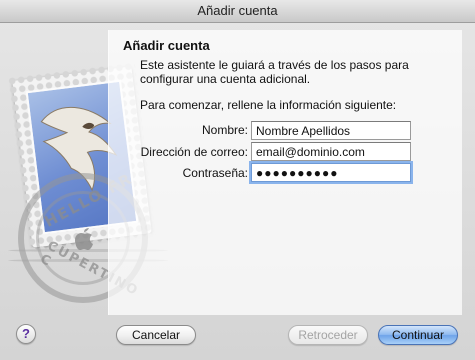 The width and height of the screenshot is (475, 360). Describe the element at coordinates (331, 151) in the screenshot. I see `email-field` at that location.